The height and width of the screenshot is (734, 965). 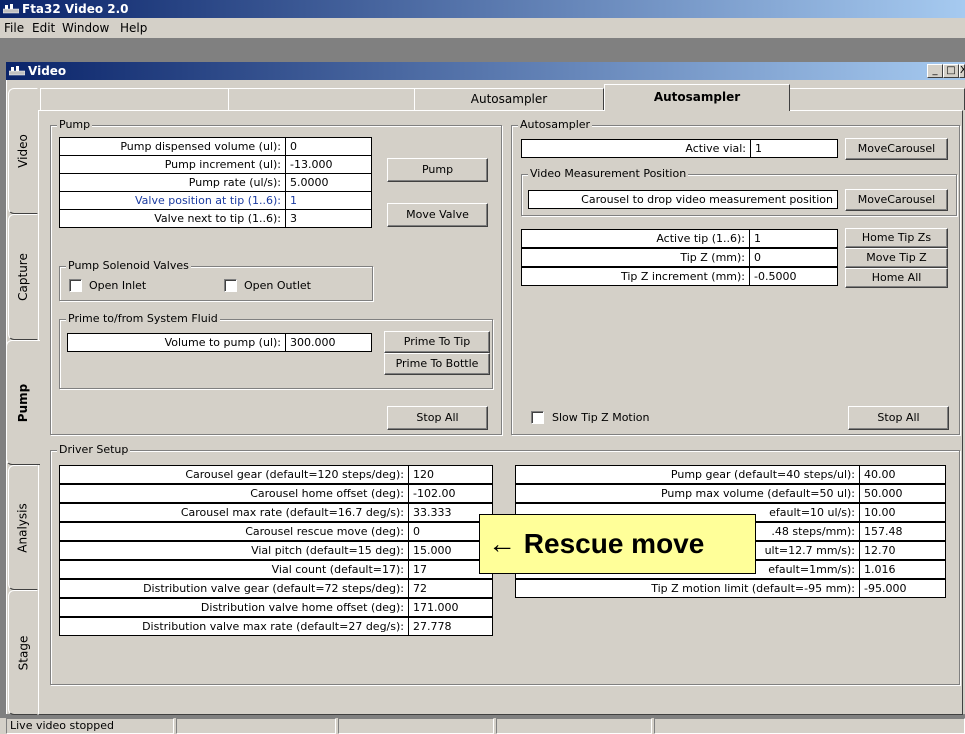 What do you see at coordinates (75, 124) in the screenshot?
I see `pump-group-title: Pump` at bounding box center [75, 124].